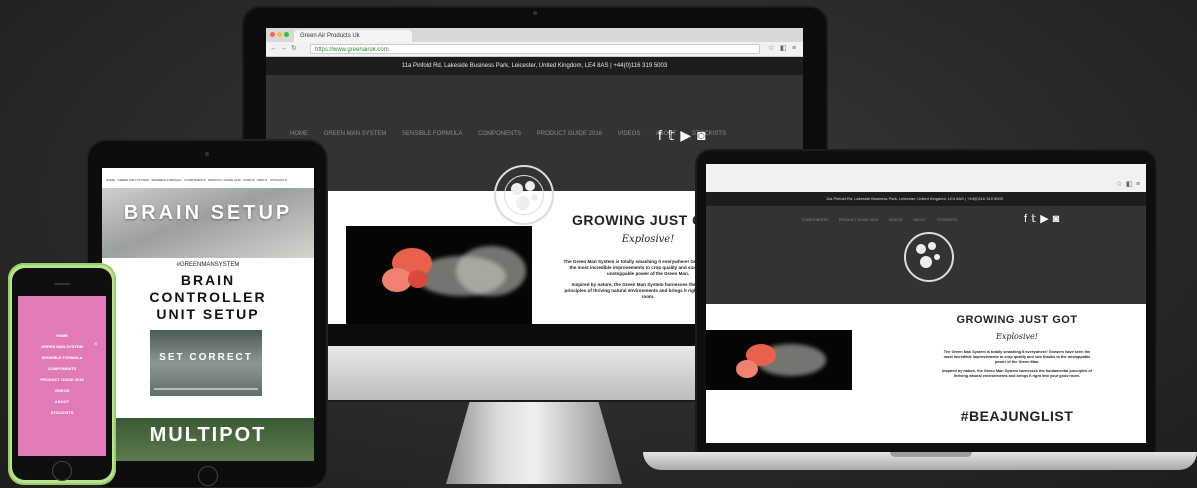 This screenshot has width=1197, height=488. Describe the element at coordinates (62, 379) in the screenshot. I see `mobile-menu-item-product-guide: PRODUCT GUIDE 2016` at that location.